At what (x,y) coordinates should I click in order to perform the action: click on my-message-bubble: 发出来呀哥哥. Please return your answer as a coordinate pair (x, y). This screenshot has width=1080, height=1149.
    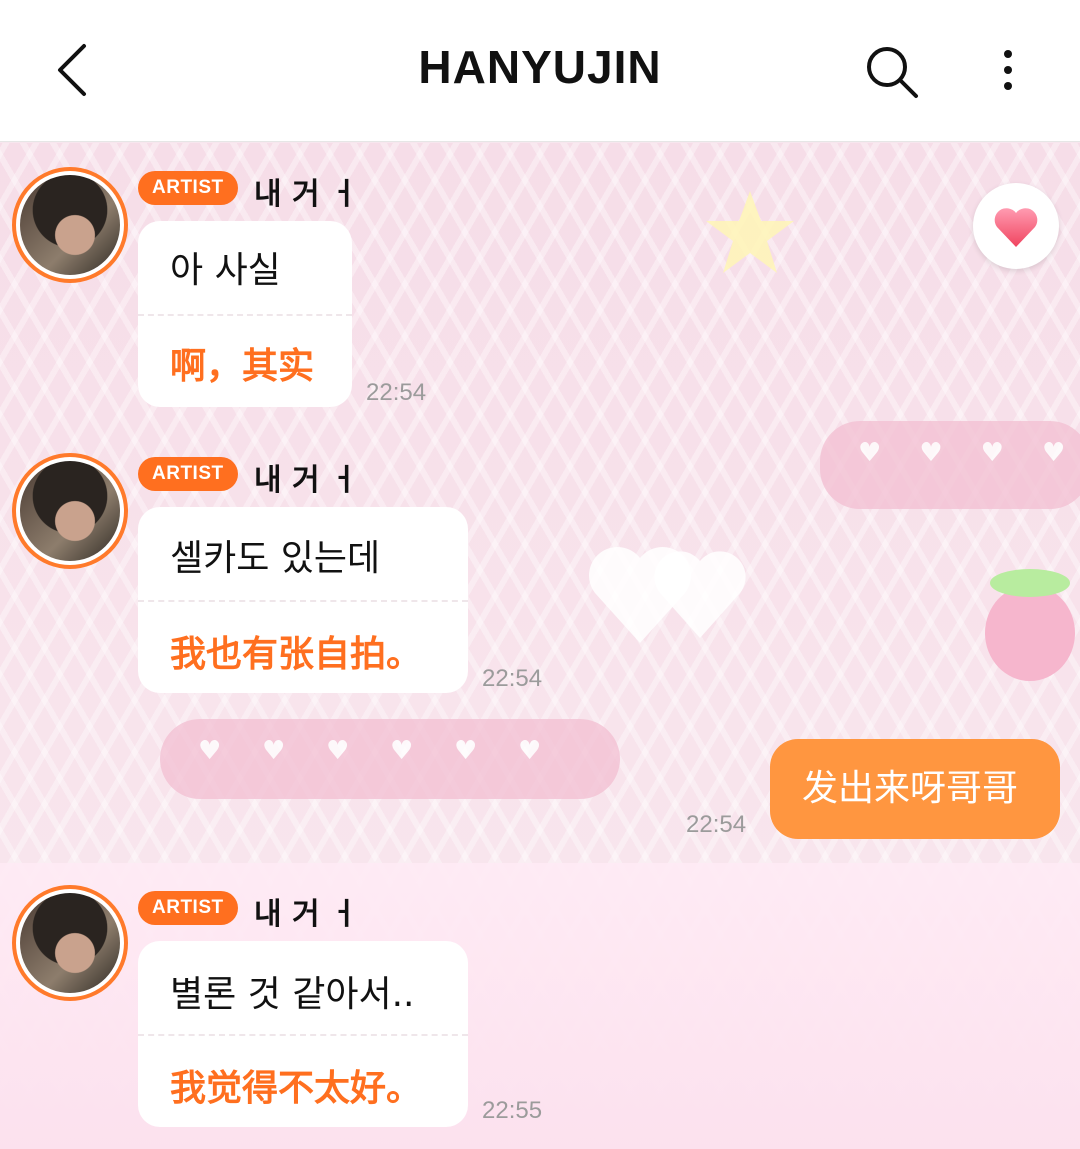
    Looking at the image, I should click on (915, 789).